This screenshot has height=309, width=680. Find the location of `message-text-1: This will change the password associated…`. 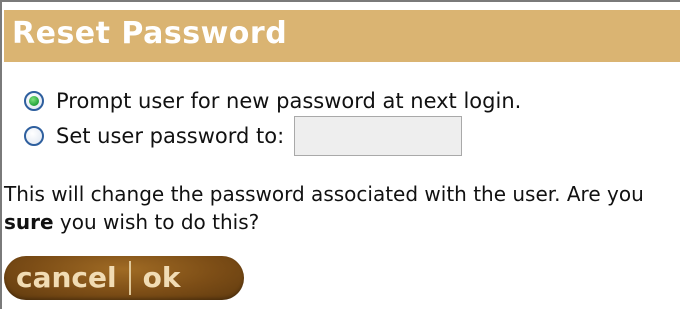

message-text-1: This will change the password associated… is located at coordinates (324, 194).